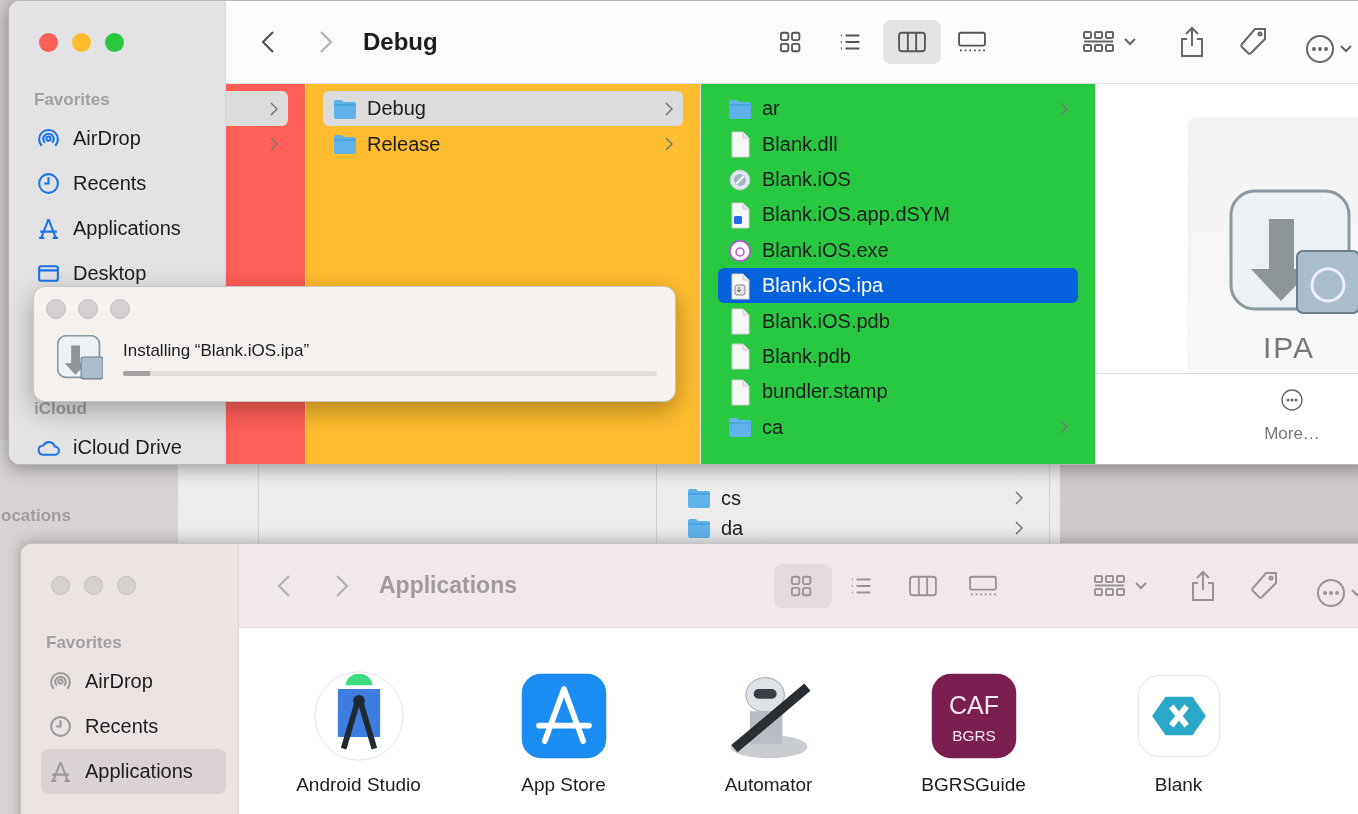 The image size is (1358, 814). I want to click on more-icon, so click(1292, 400).